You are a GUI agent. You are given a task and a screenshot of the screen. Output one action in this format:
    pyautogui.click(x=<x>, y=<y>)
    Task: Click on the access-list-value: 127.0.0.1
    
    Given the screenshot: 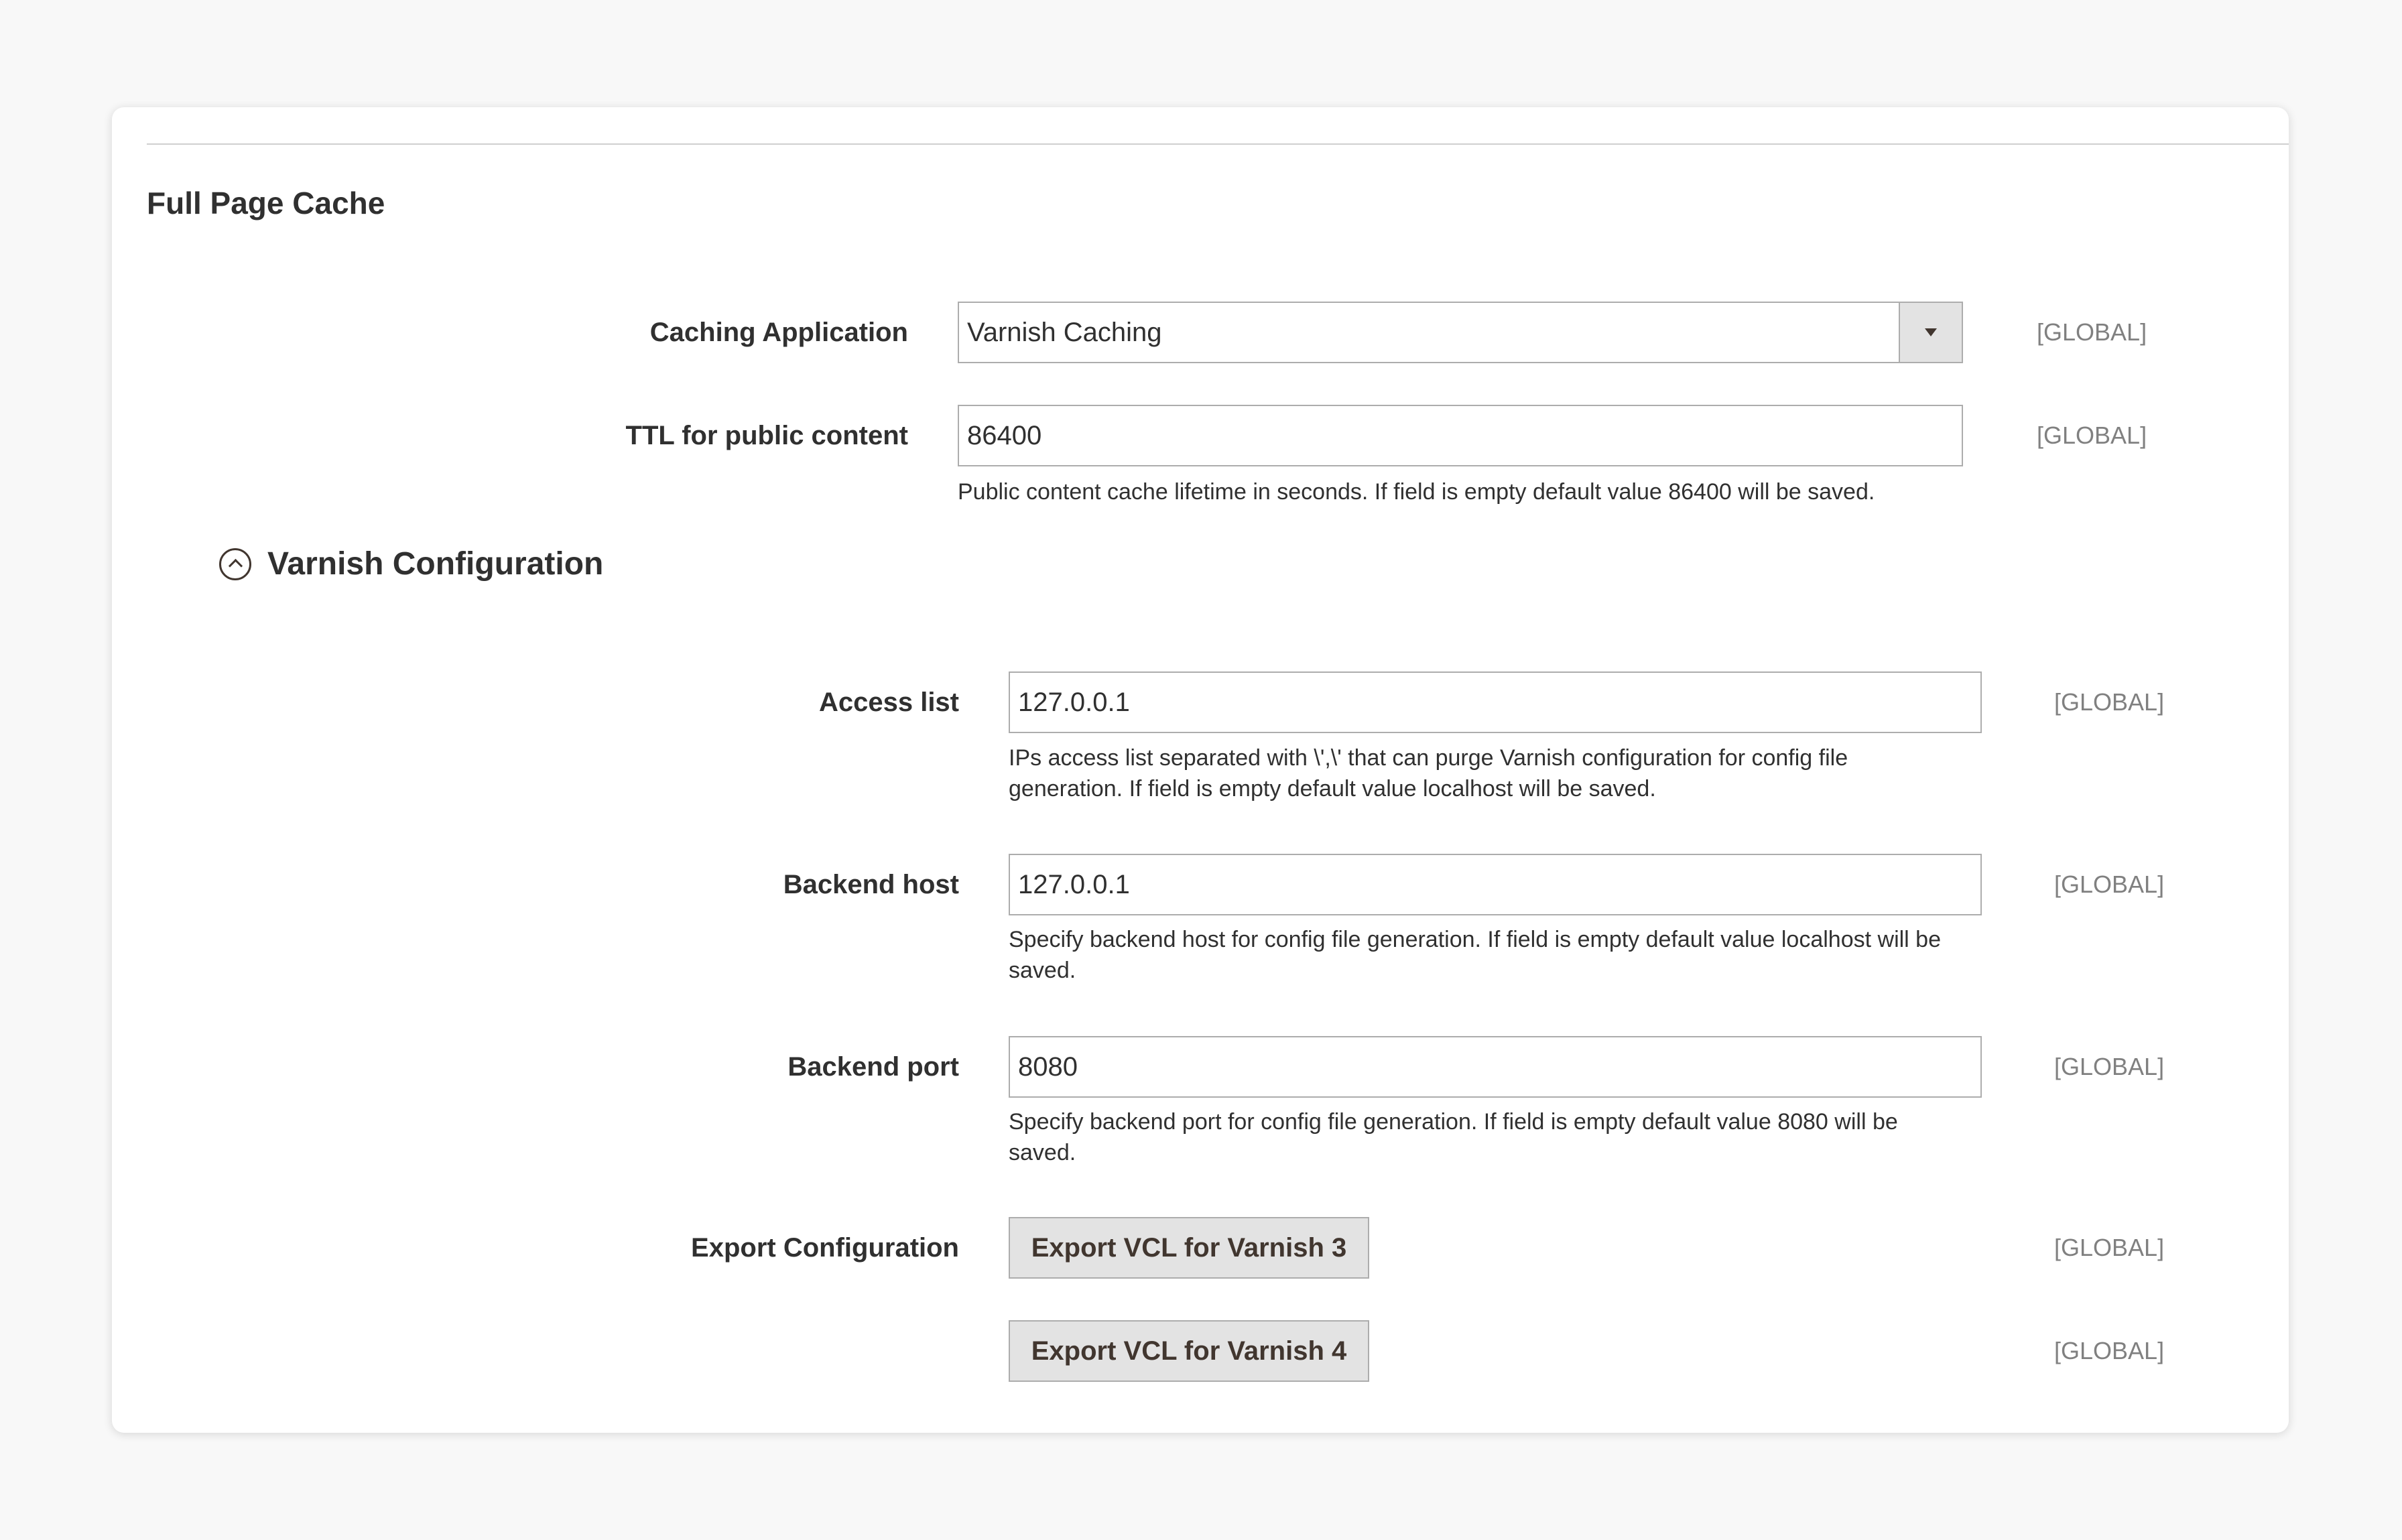 What is the action you would take?
    pyautogui.click(x=1074, y=703)
    